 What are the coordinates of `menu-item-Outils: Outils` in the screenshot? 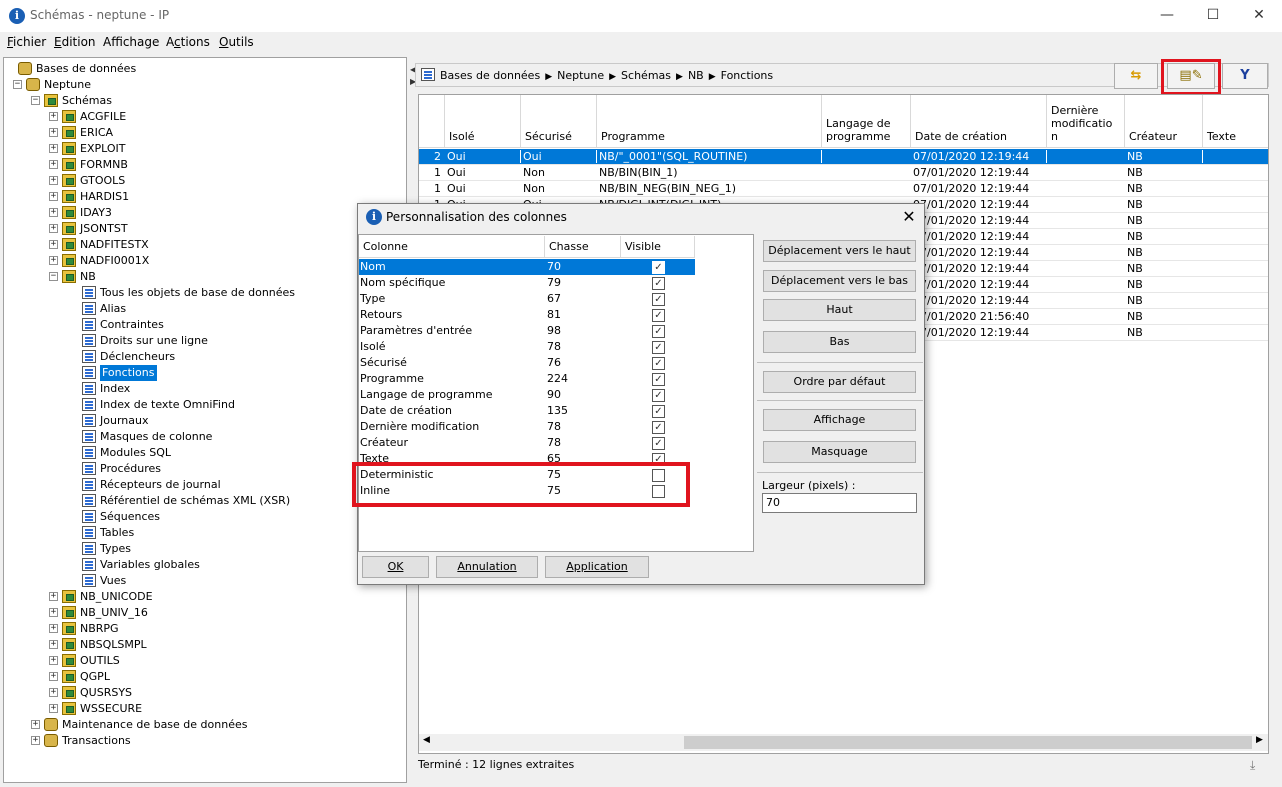 It's located at (236, 42).